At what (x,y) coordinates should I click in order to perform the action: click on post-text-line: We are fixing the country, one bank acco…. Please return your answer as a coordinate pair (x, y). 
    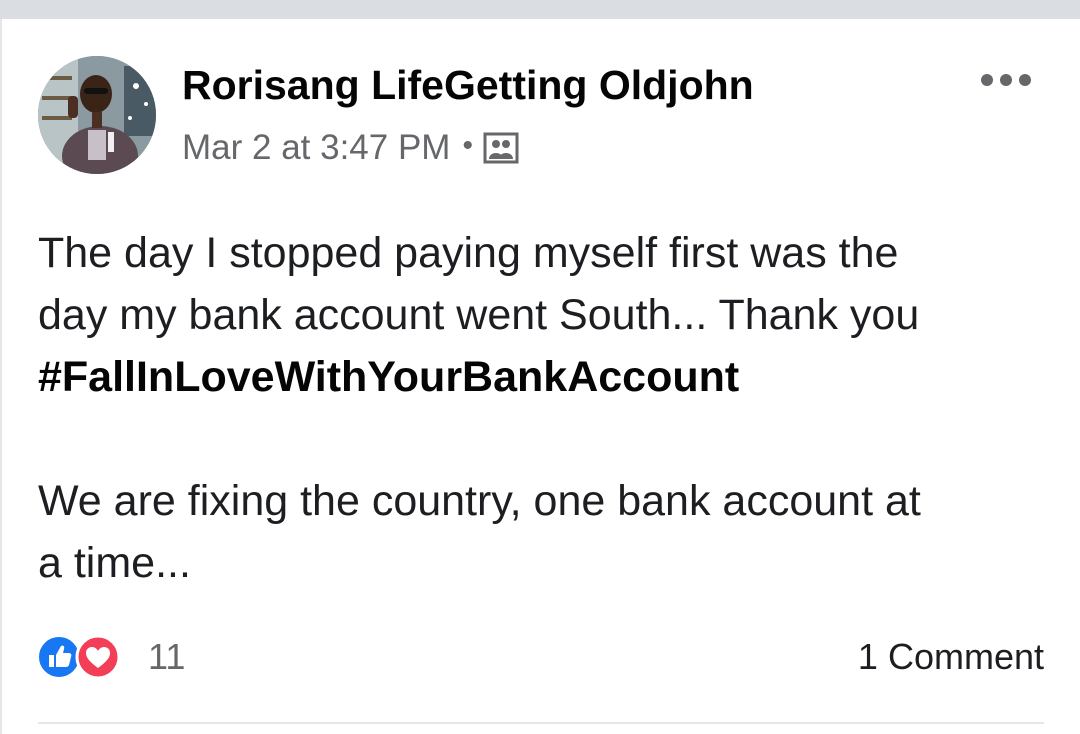
    Looking at the image, I should click on (479, 501).